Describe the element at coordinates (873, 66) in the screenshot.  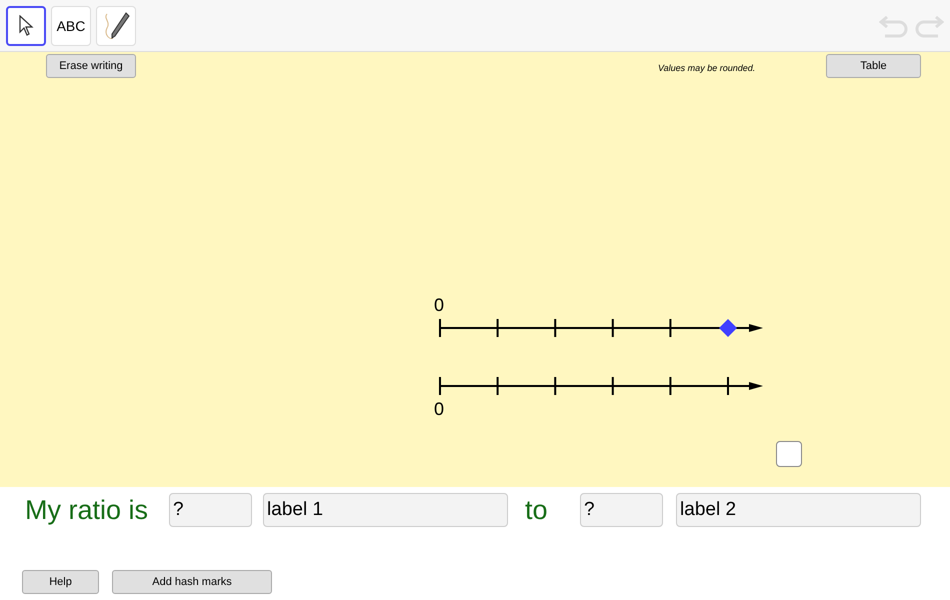
I see `table-button: Table` at that location.